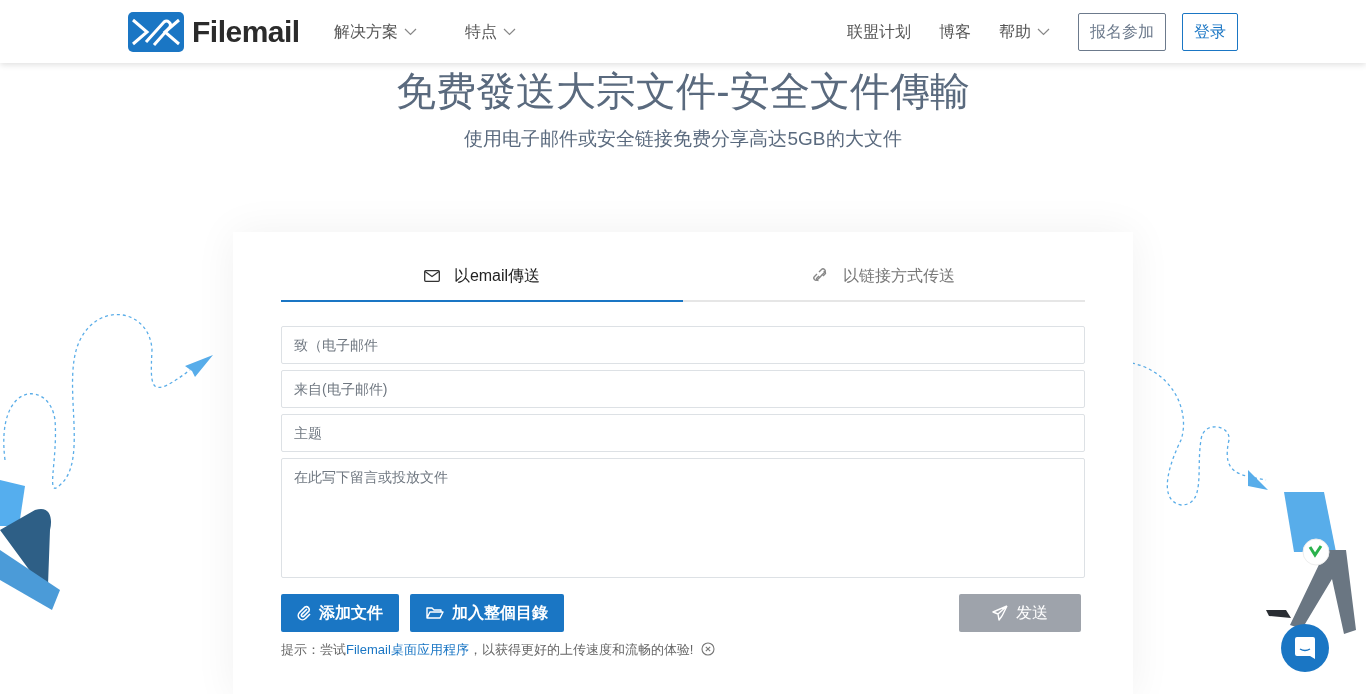 Image resolution: width=1366 pixels, height=694 pixels. Describe the element at coordinates (431, 275) in the screenshot. I see `envelope-icon` at that location.